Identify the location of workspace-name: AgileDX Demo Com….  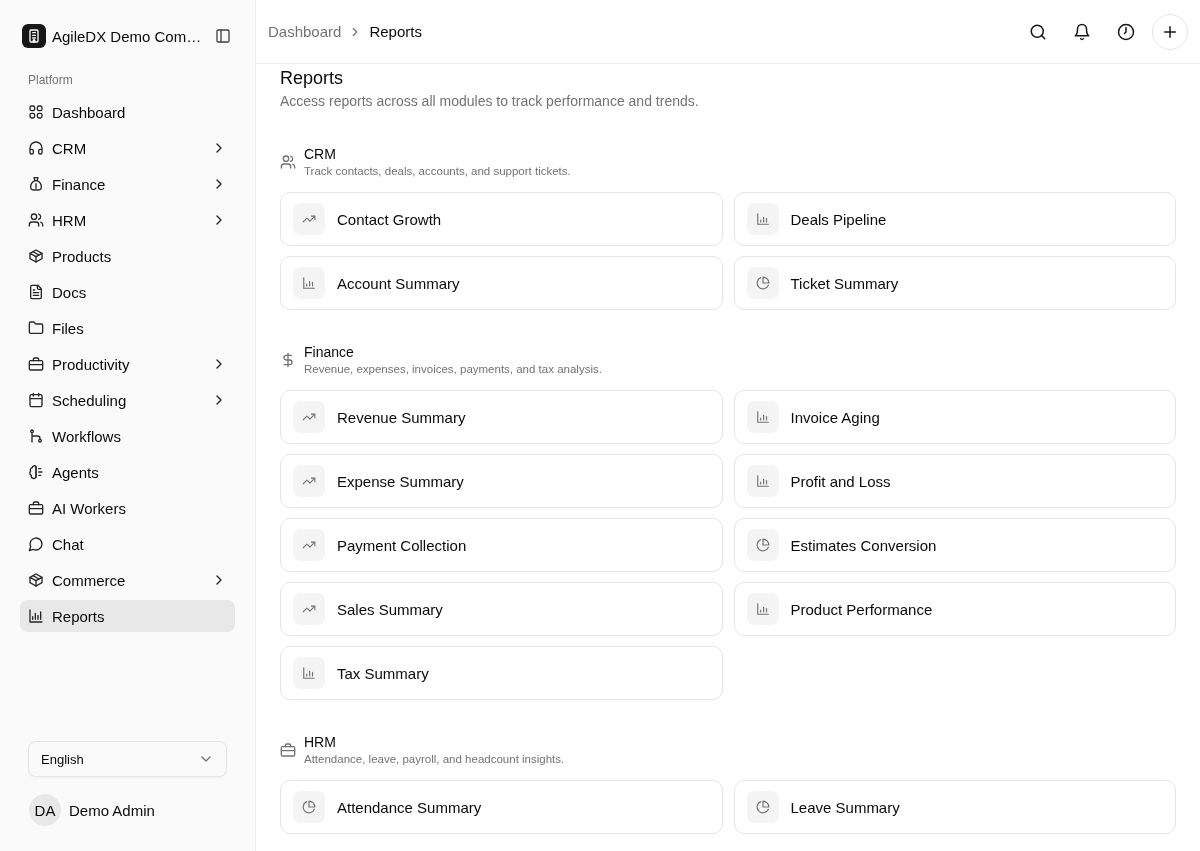
(133, 36).